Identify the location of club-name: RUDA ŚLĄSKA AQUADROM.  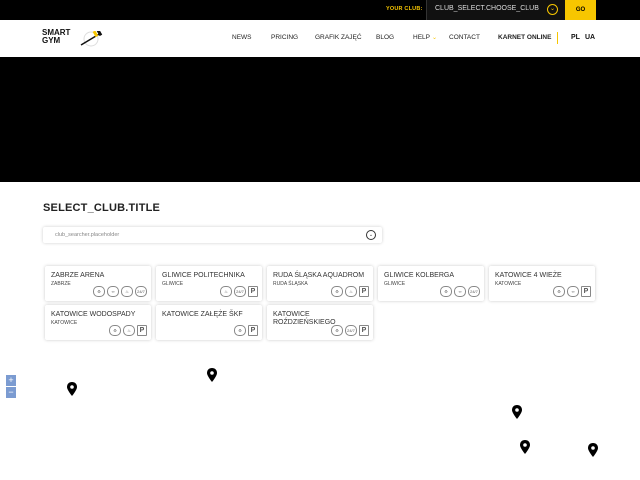
(319, 275).